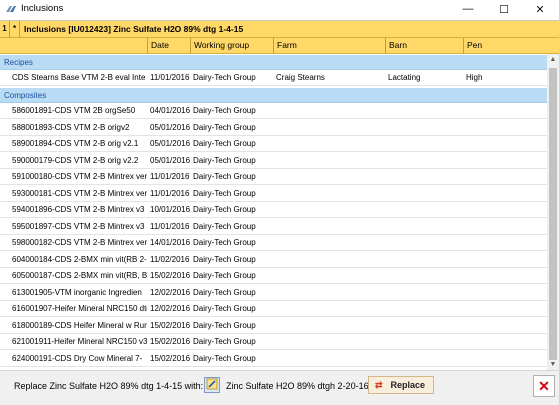 This screenshot has height=405, width=559. I want to click on cell-pen: High, so click(474, 77).